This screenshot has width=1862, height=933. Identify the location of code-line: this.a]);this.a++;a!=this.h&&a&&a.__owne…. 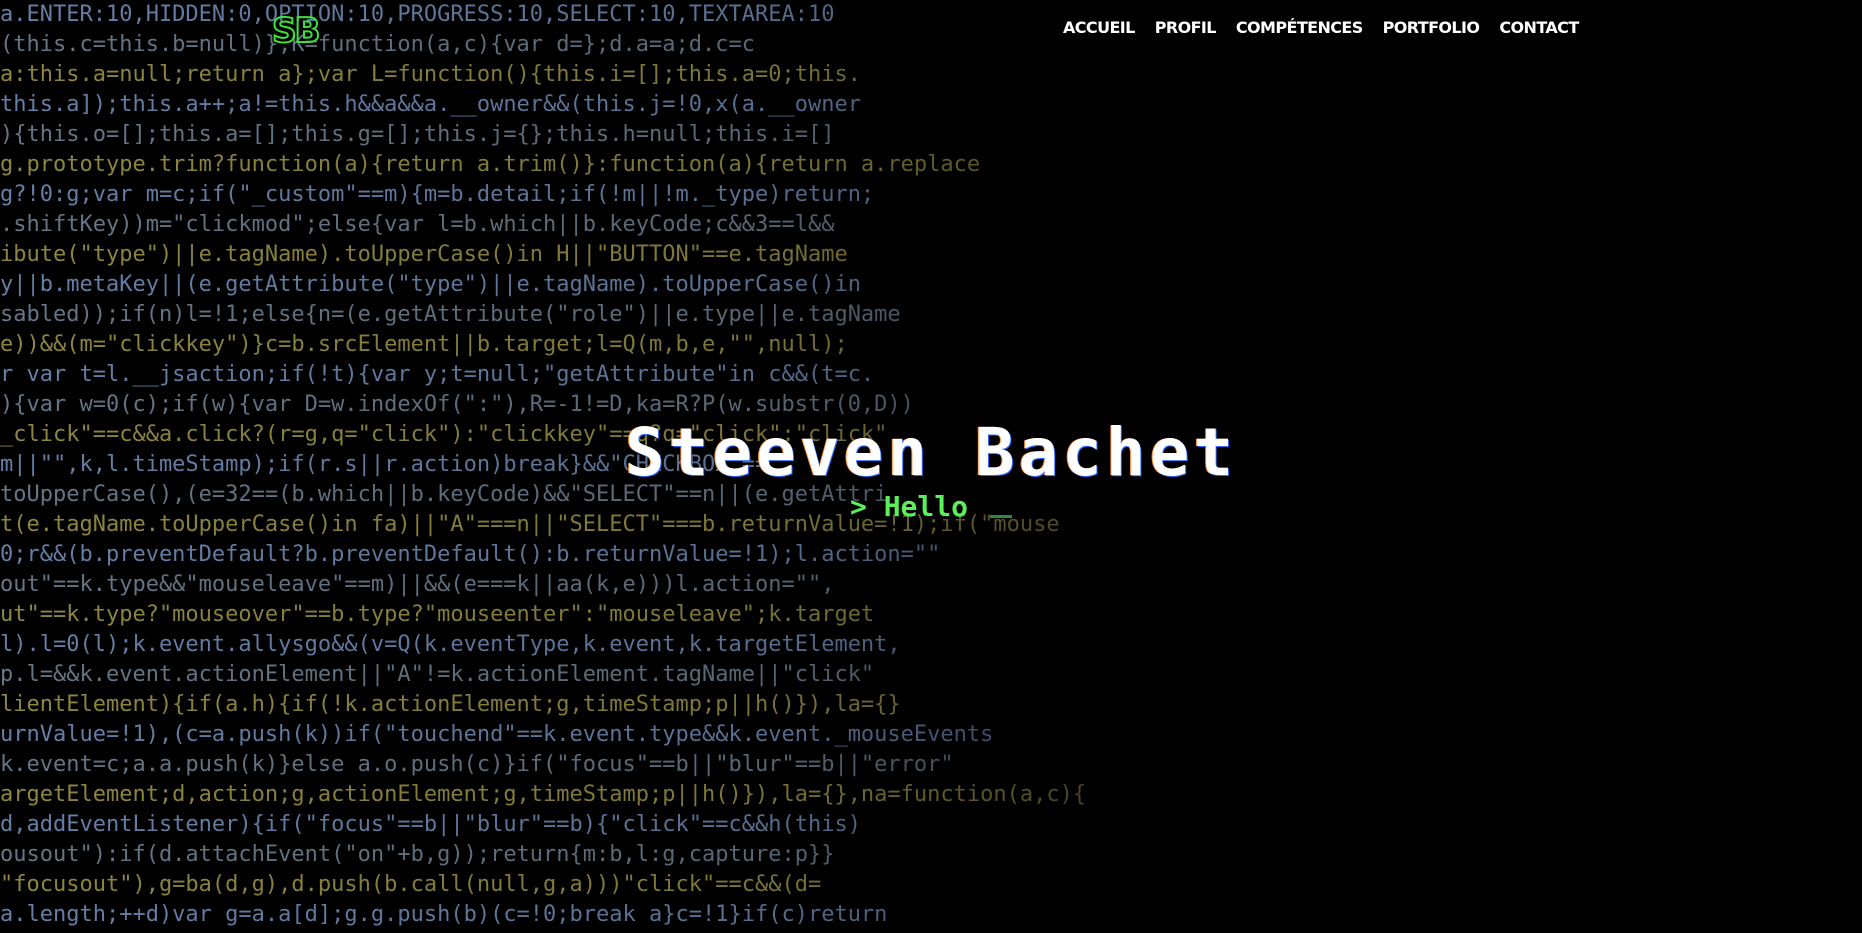
(430, 104).